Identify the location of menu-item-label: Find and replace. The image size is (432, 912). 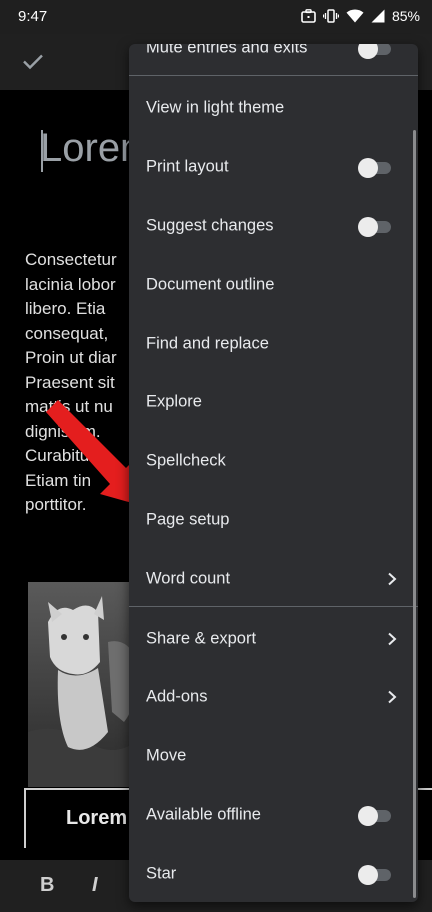
(207, 343).